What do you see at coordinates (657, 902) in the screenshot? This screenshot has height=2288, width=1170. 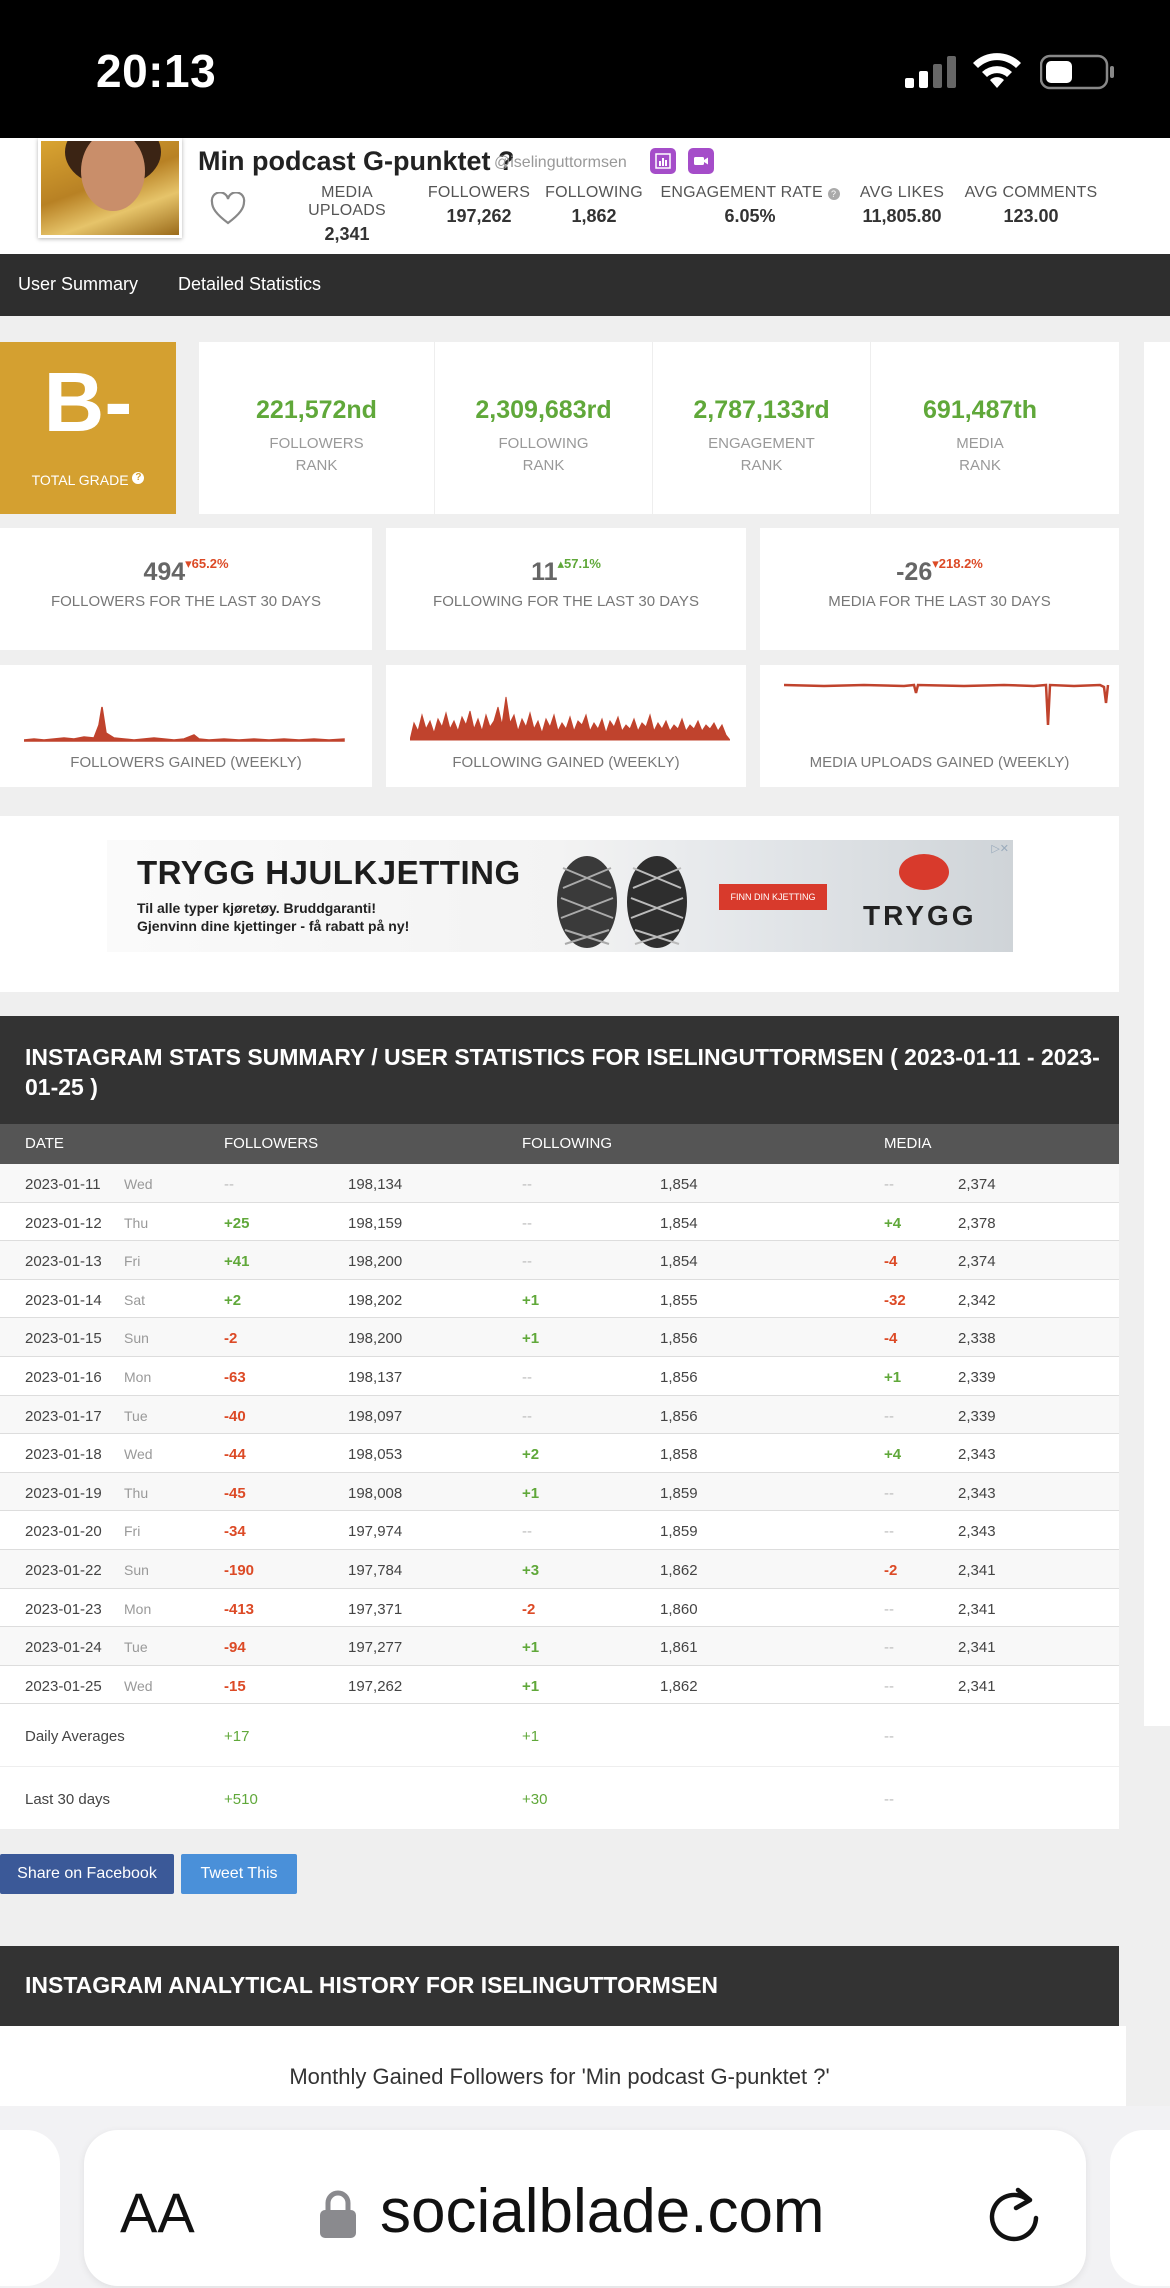 I see `tire-chain-image` at bounding box center [657, 902].